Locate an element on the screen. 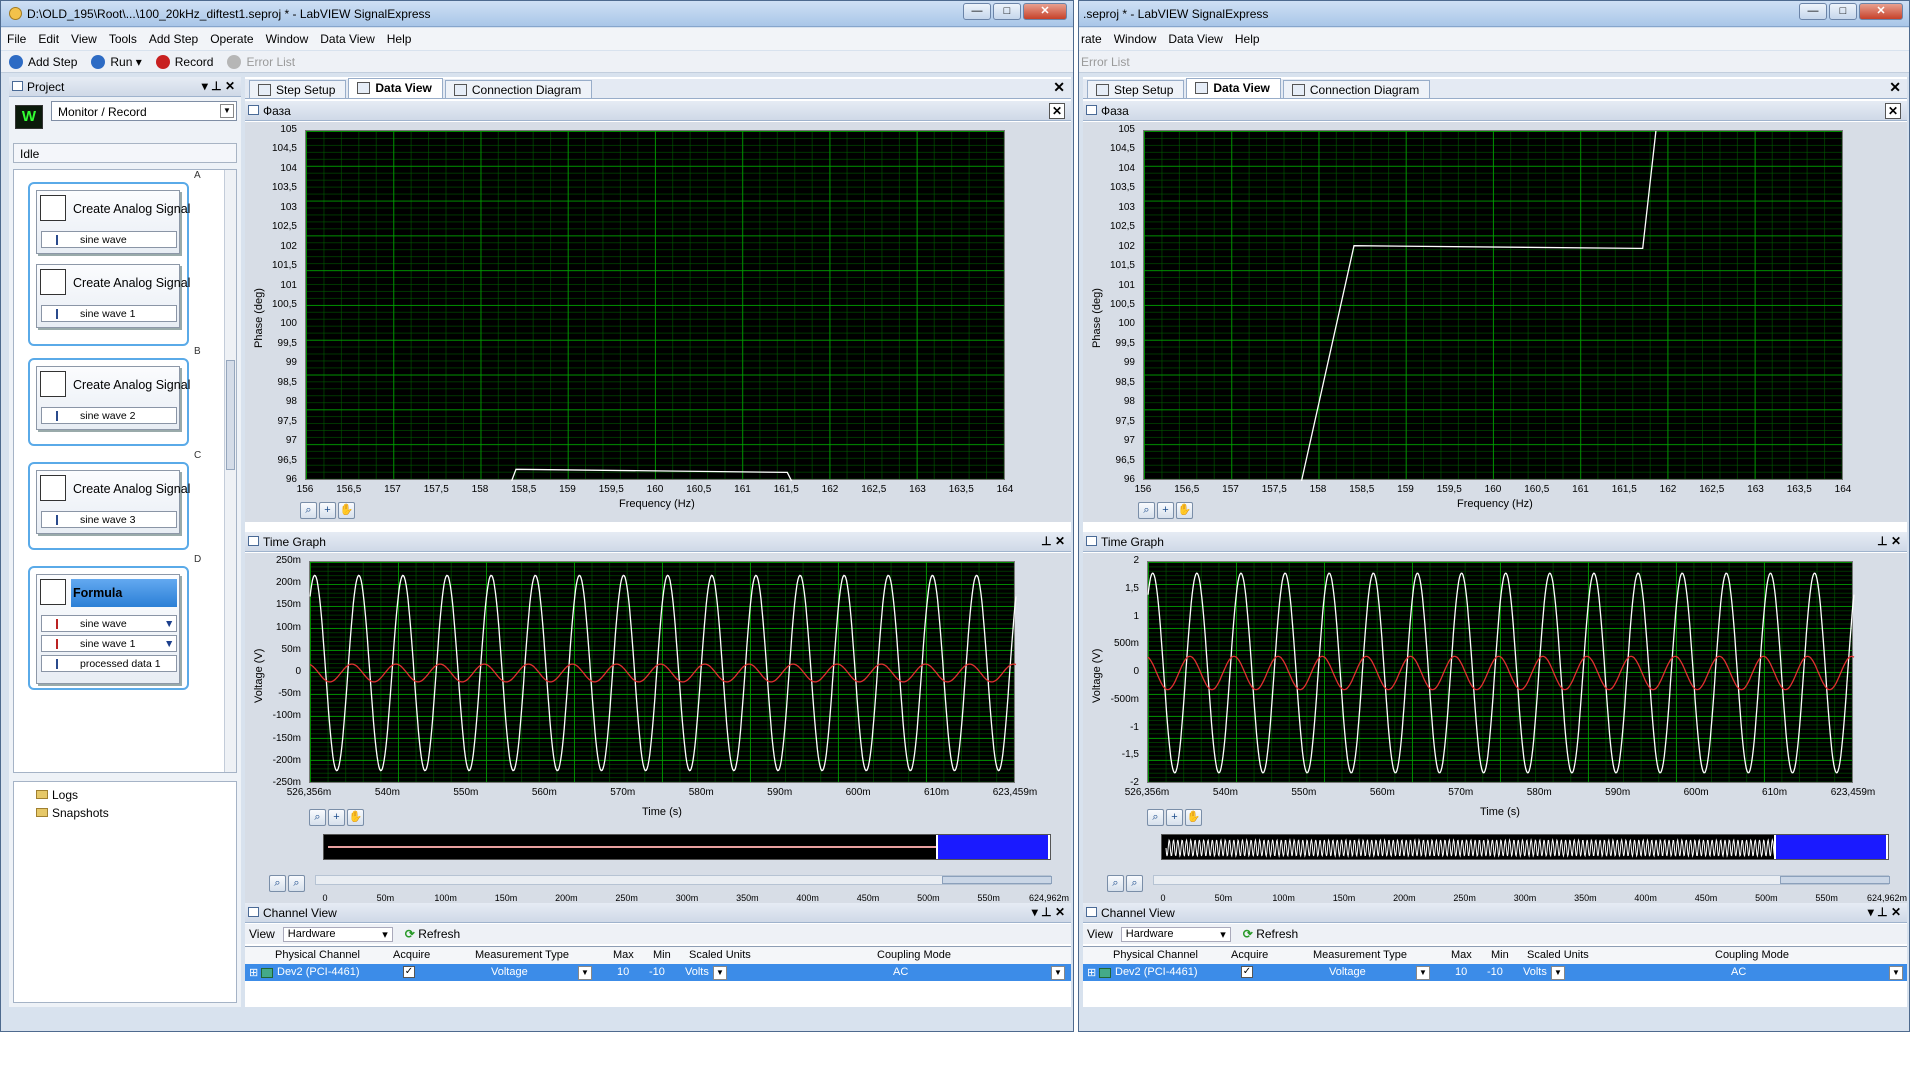  step-create-analog-signal: Create Analog Signal sine wave 2 is located at coordinates (113, 398).